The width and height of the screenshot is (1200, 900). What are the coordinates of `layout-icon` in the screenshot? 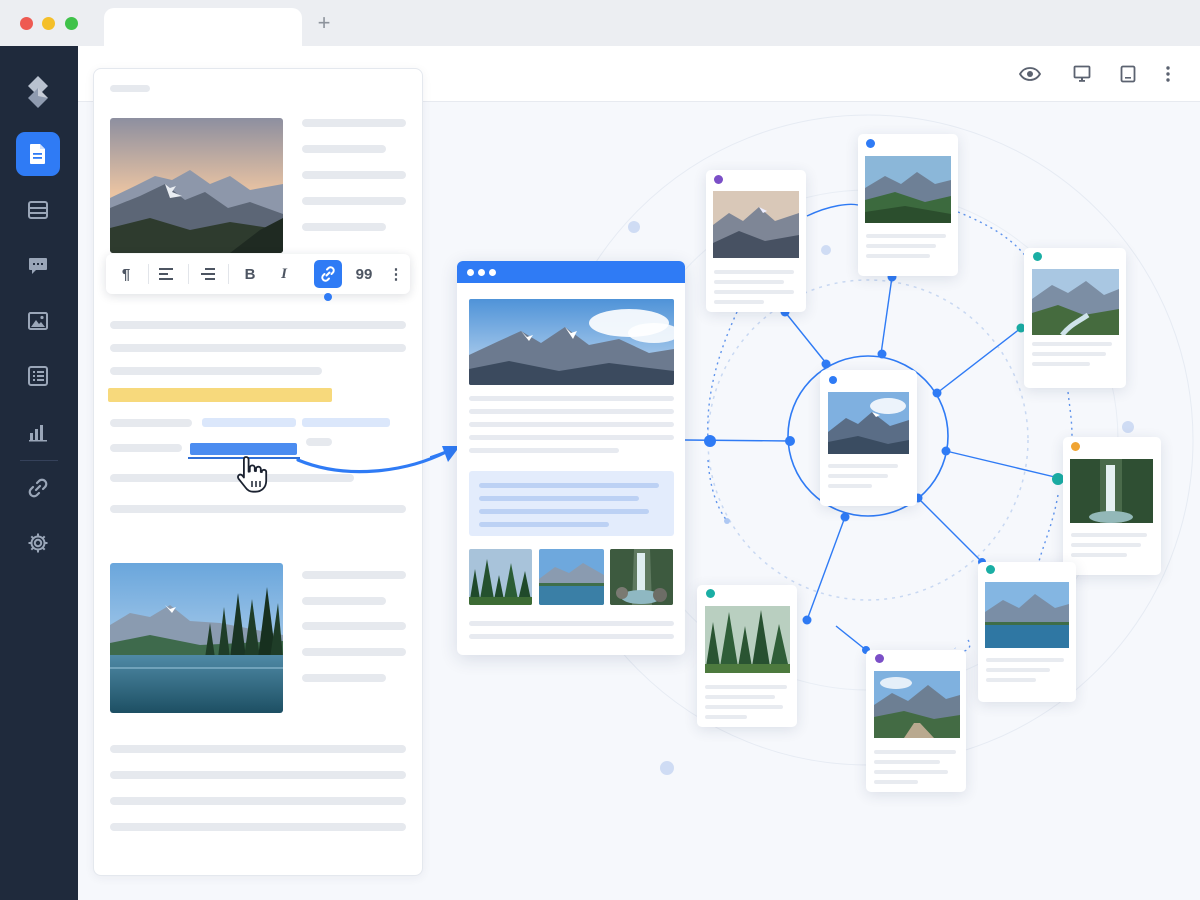 It's located at (38, 210).